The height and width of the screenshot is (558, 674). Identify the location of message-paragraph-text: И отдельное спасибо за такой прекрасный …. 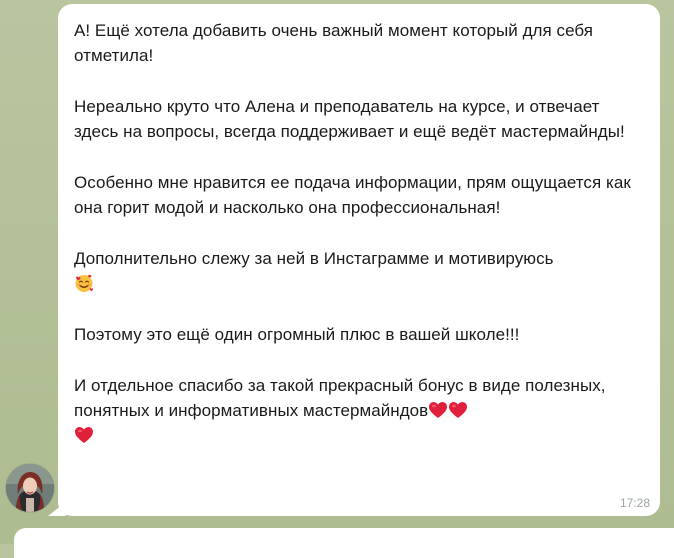
(340, 398).